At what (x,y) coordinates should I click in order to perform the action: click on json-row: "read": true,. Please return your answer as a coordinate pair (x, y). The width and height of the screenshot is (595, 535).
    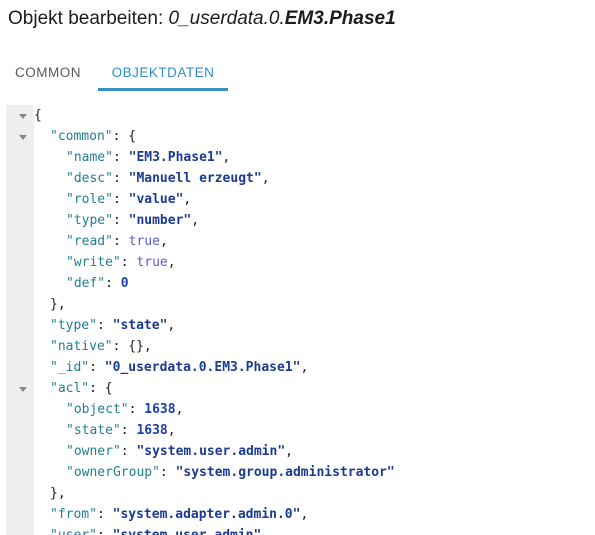
    Looking at the image, I should click on (297, 241).